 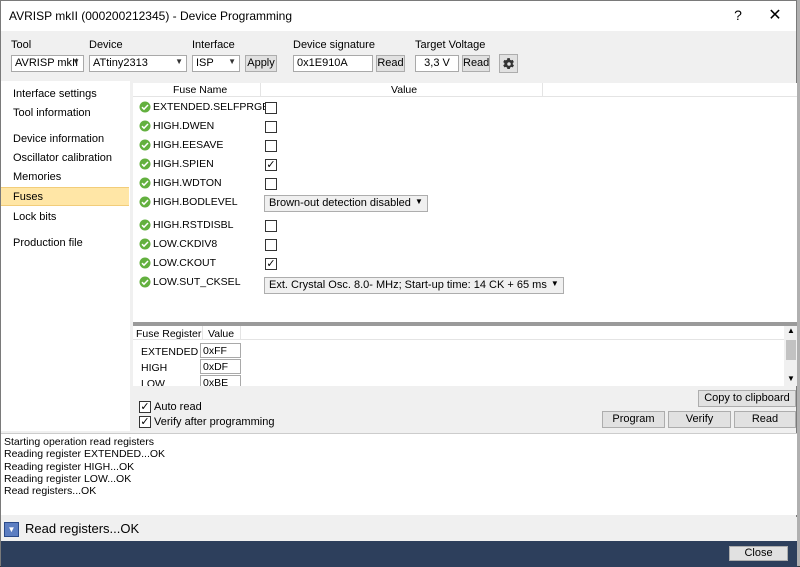 What do you see at coordinates (79, 442) in the screenshot?
I see `log-line: Starting operation read registers` at bounding box center [79, 442].